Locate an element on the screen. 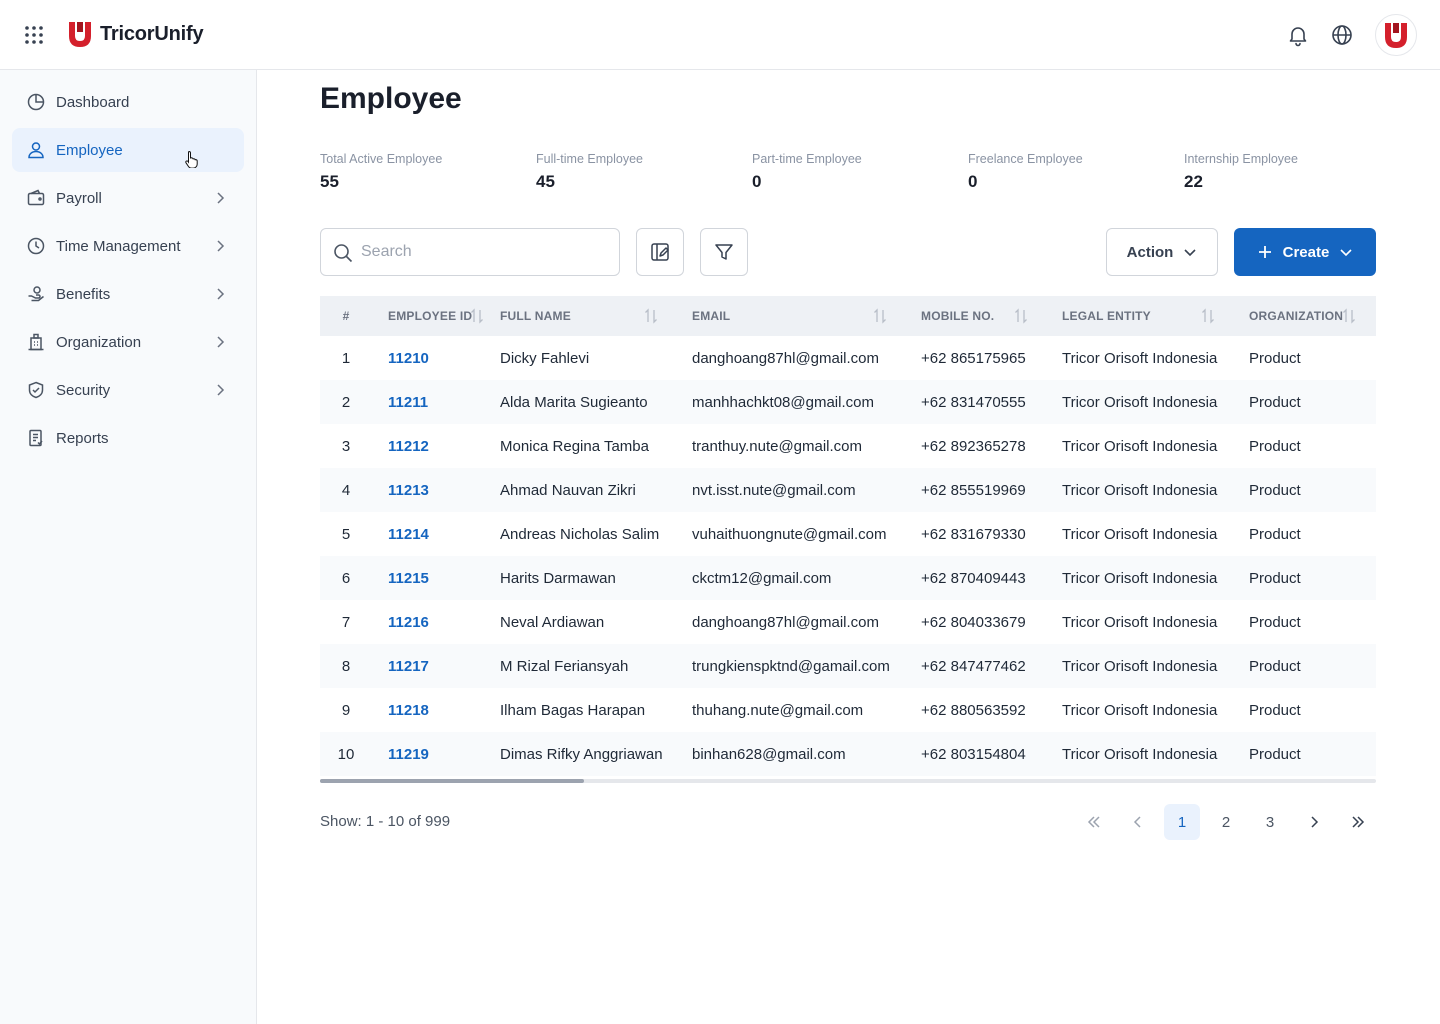 The height and width of the screenshot is (1024, 1440). cell-index: 10 is located at coordinates (346, 754).